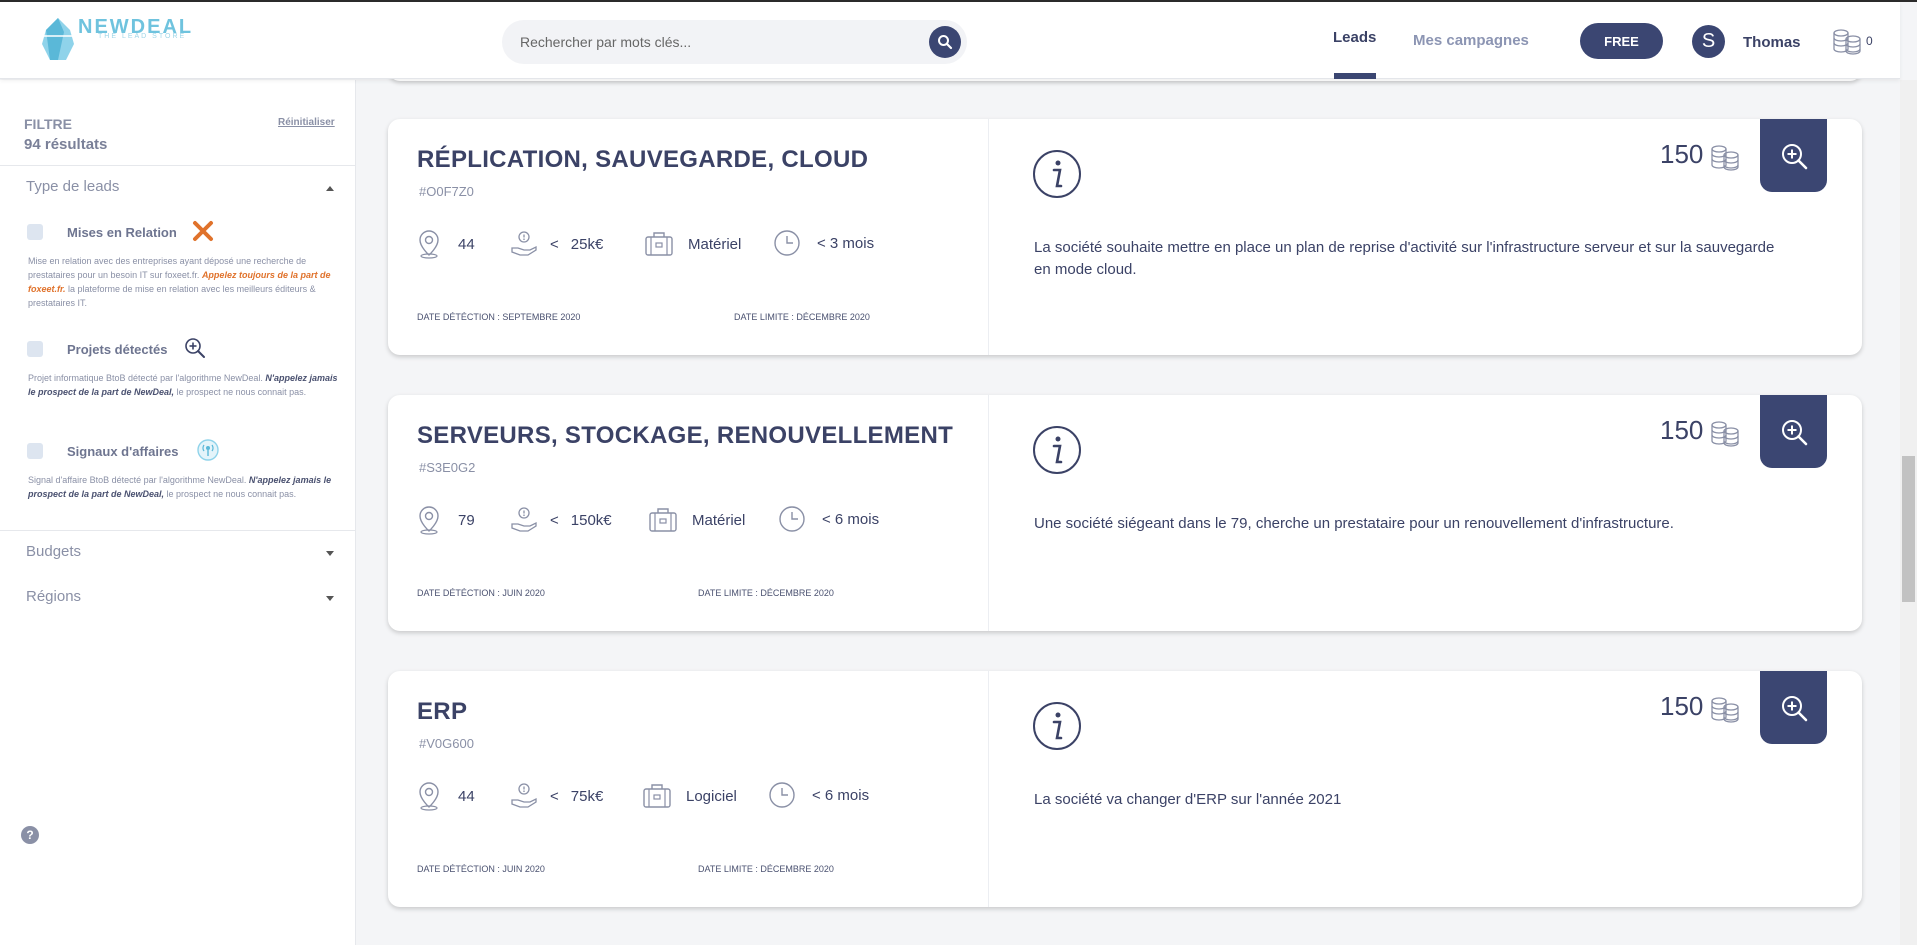 The image size is (1917, 945). I want to click on reset-filters-link: Réinitialiser, so click(306, 122).